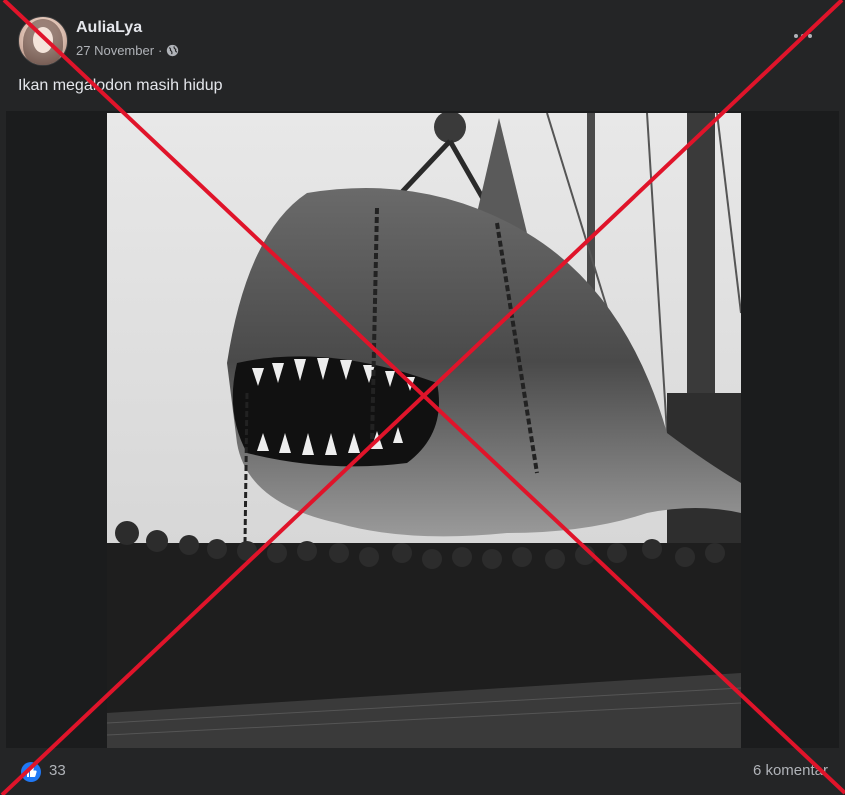  I want to click on post-caption: Ikan megalodon masih hidup, so click(120, 85).